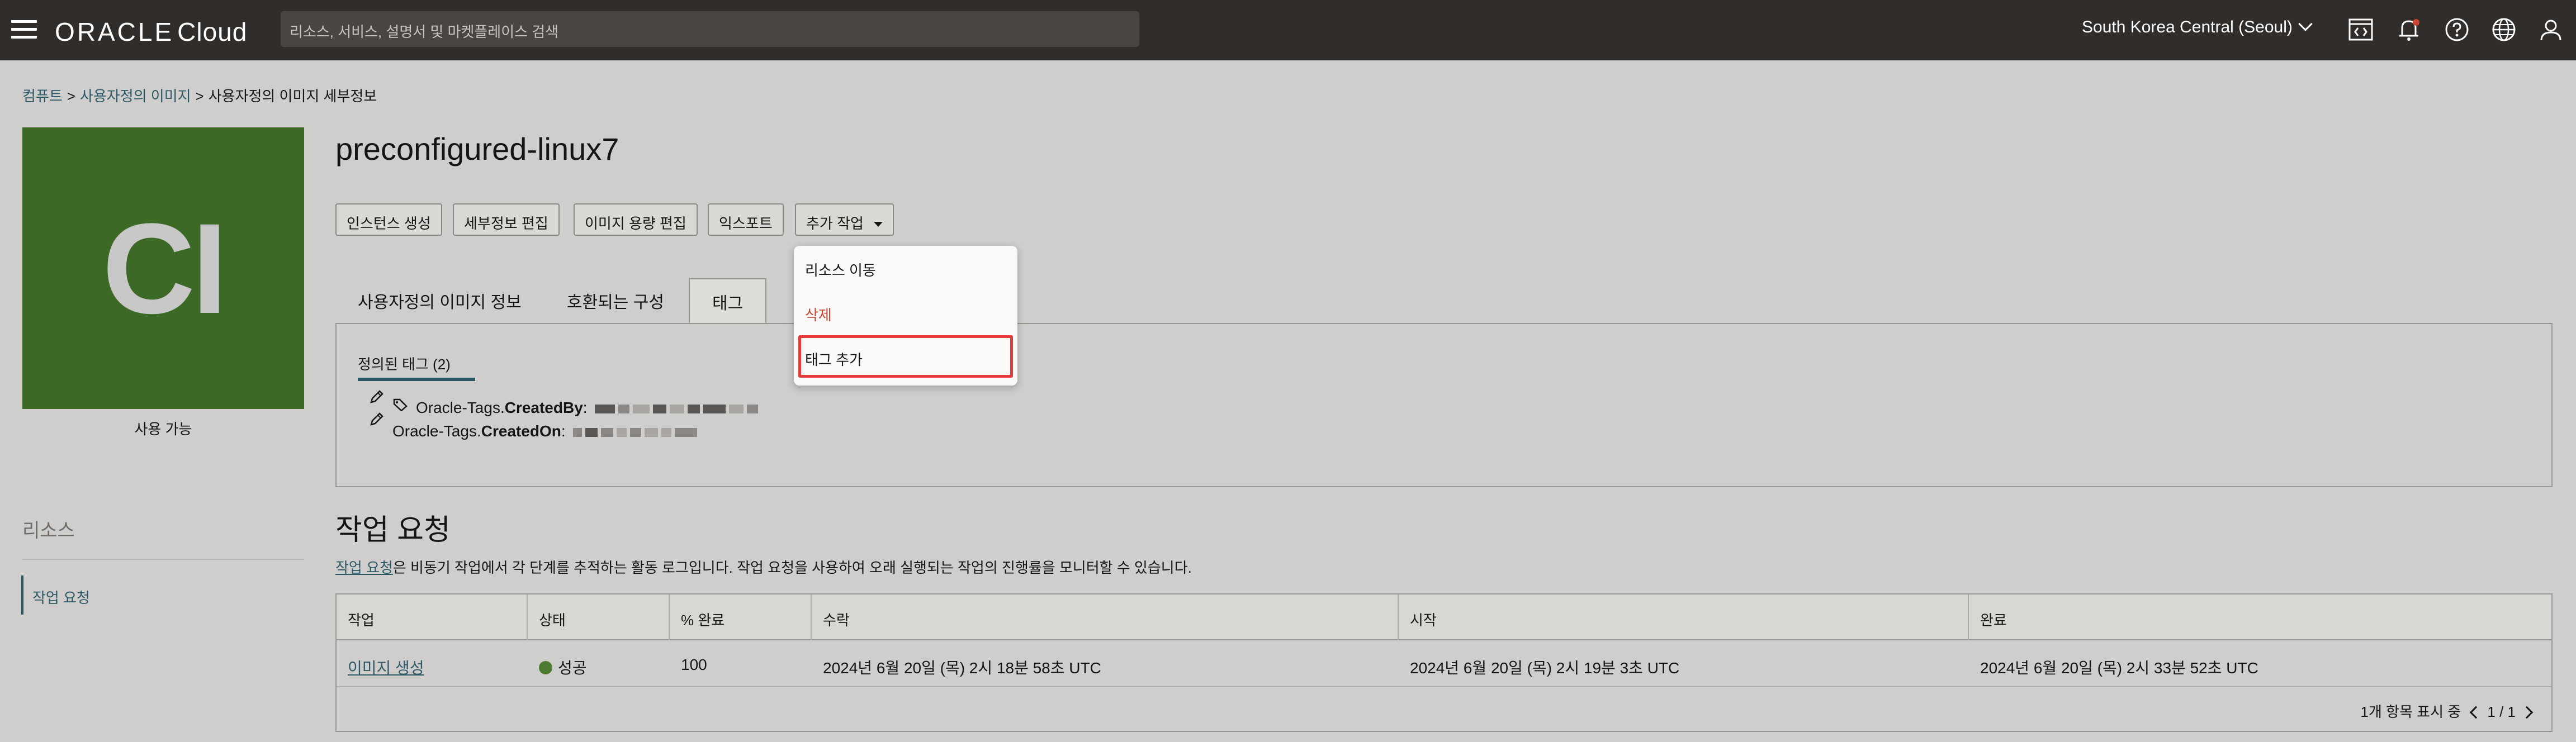 This screenshot has height=742, width=2576. Describe the element at coordinates (694, 664) in the screenshot. I see `cell-percent: 100` at that location.